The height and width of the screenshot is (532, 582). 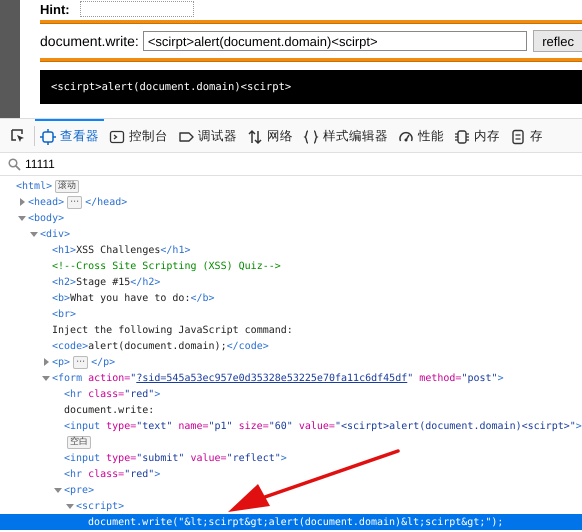 I want to click on code-text: <h2>Stage #15</h2>, so click(x=106, y=282).